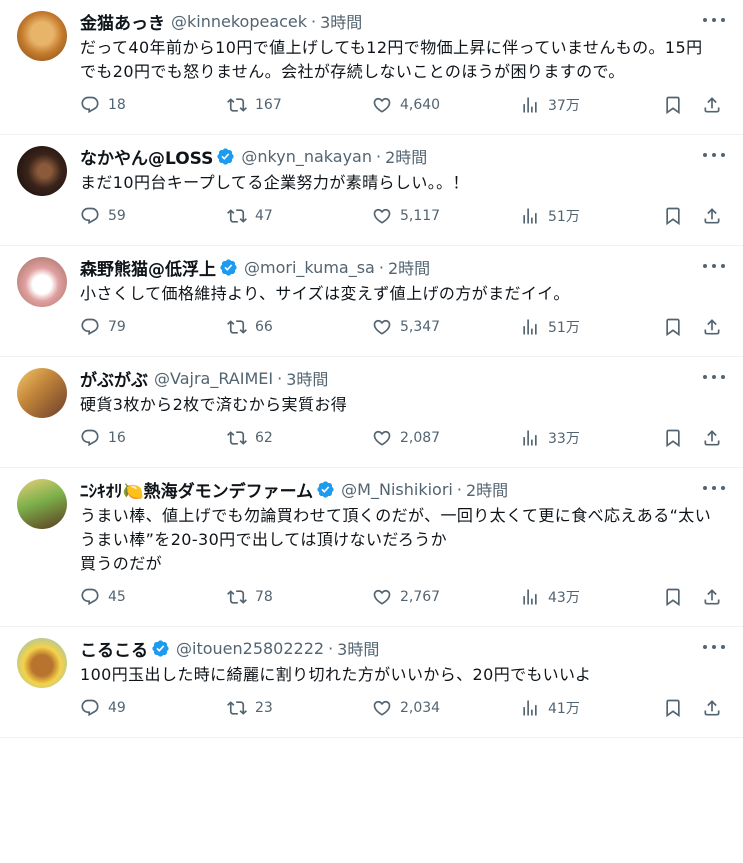 This screenshot has width=743, height=863. Describe the element at coordinates (336, 674) in the screenshot. I see `tweet-text: 100円玉出した時に綺麗に割り切れた方がいいから、20円でもいいよ` at that location.